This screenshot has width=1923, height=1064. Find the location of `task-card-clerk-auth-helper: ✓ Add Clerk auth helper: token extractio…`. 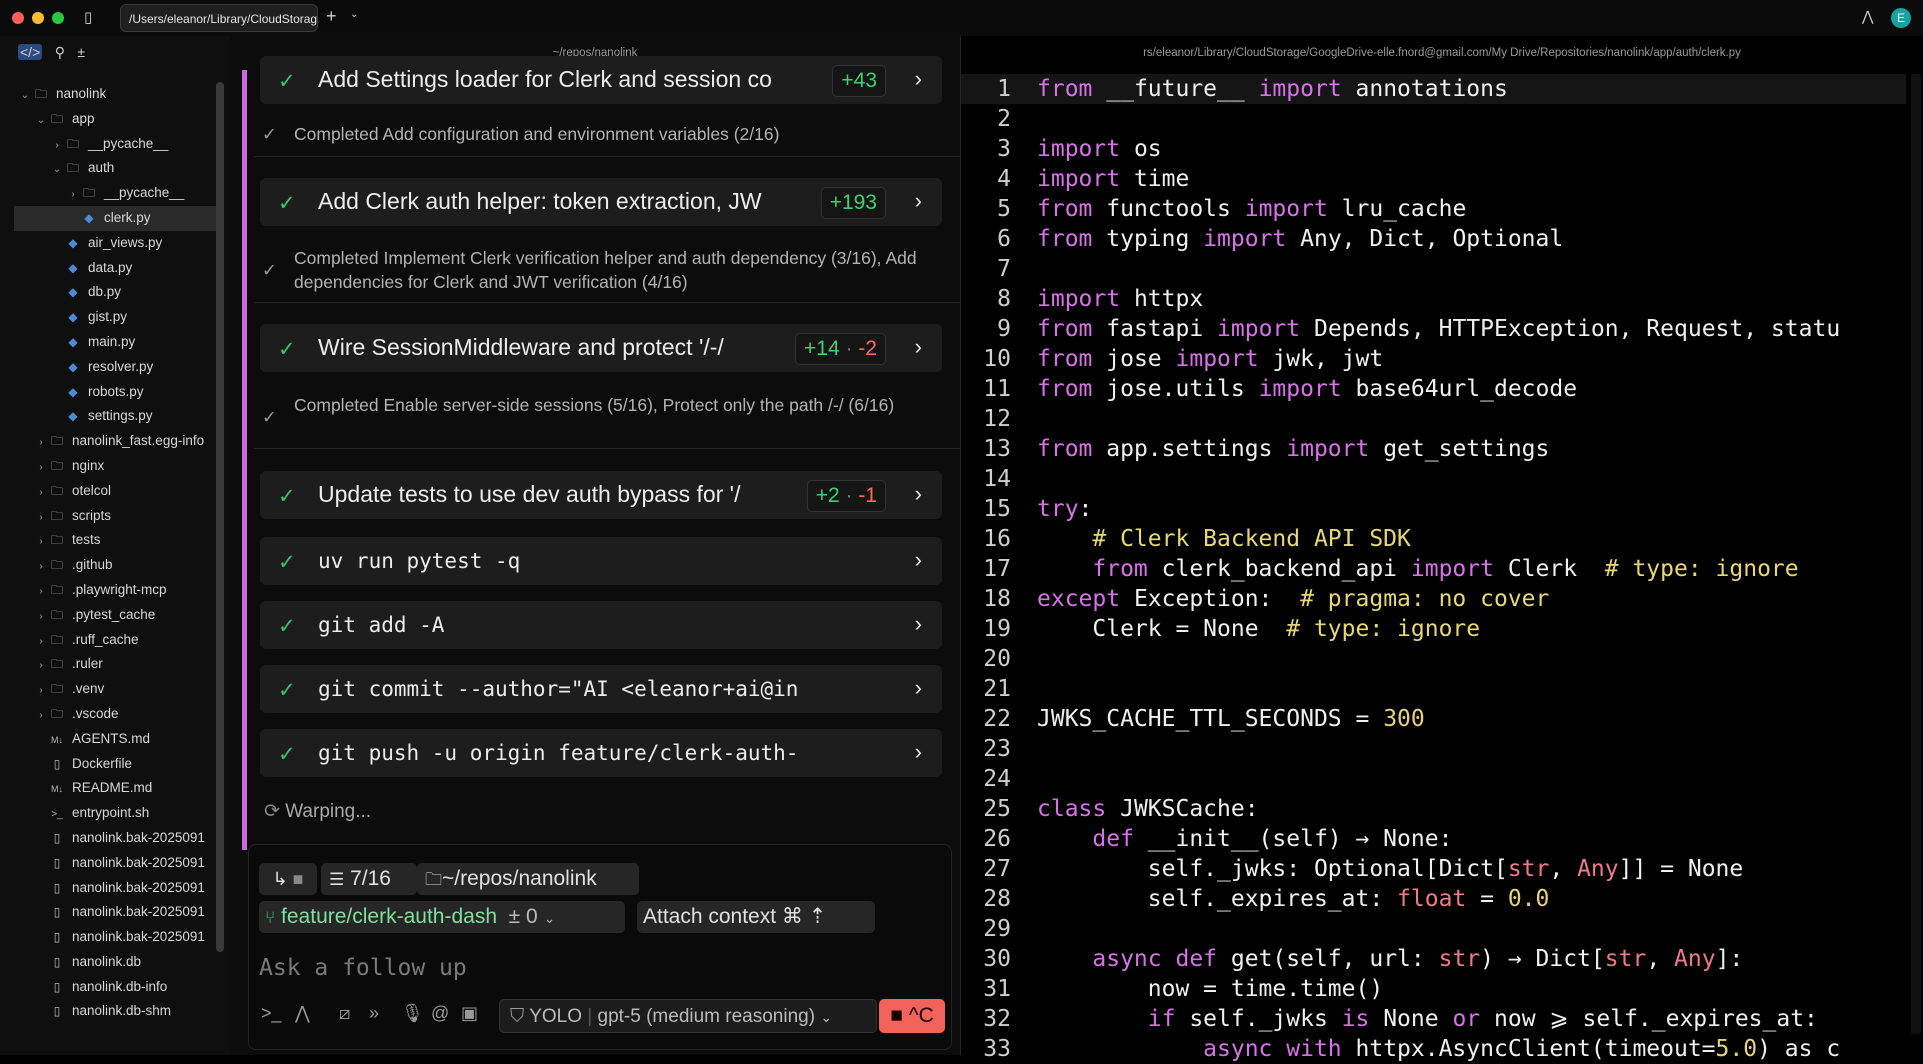

task-card-clerk-auth-helper: ✓ Add Clerk auth helper: token extractio… is located at coordinates (601, 202).